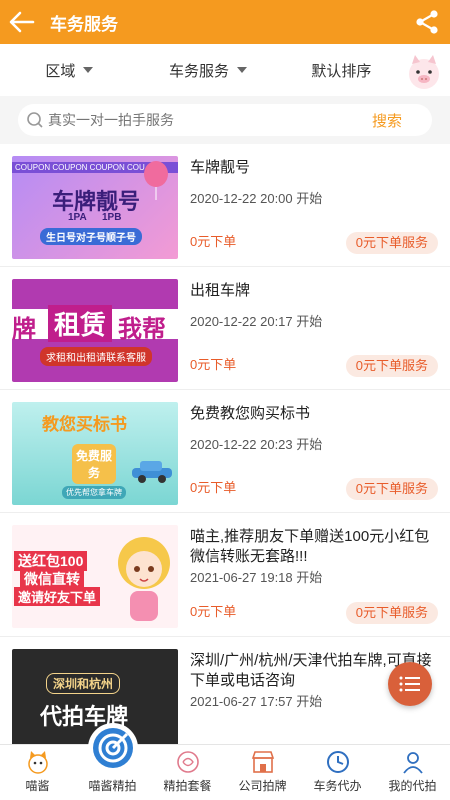  Describe the element at coordinates (52, 579) in the screenshot. I see `thumb-line-2: 微信直转` at that location.